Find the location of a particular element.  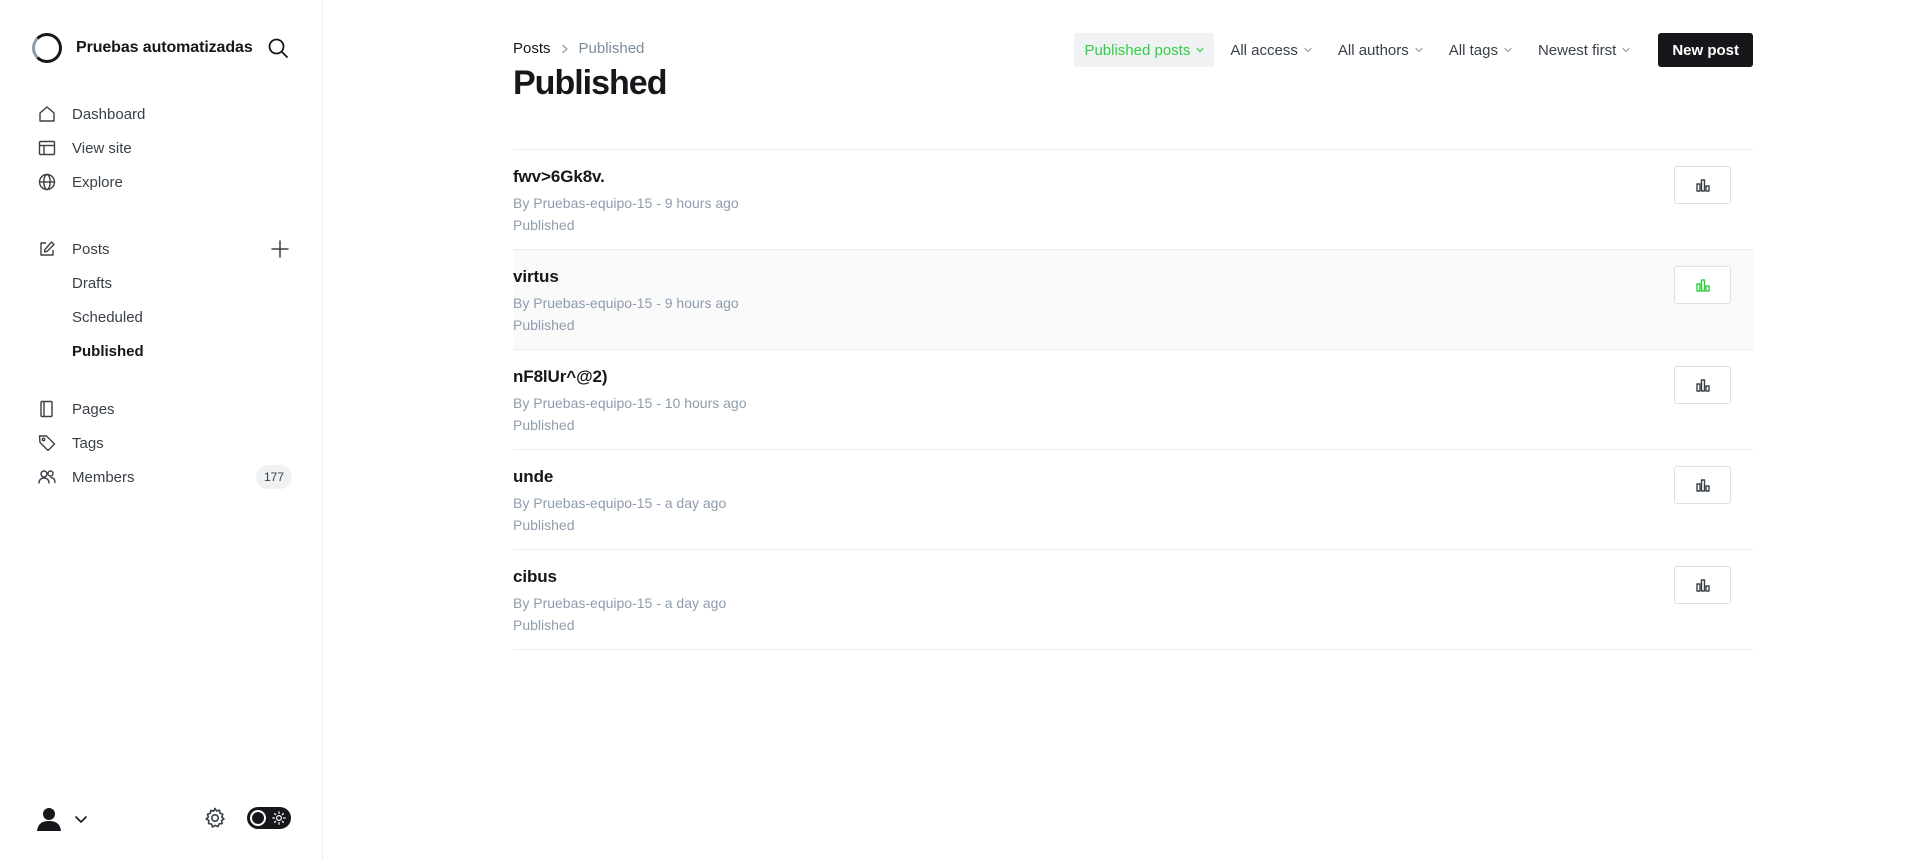

post-title: cibus is located at coordinates (535, 577).